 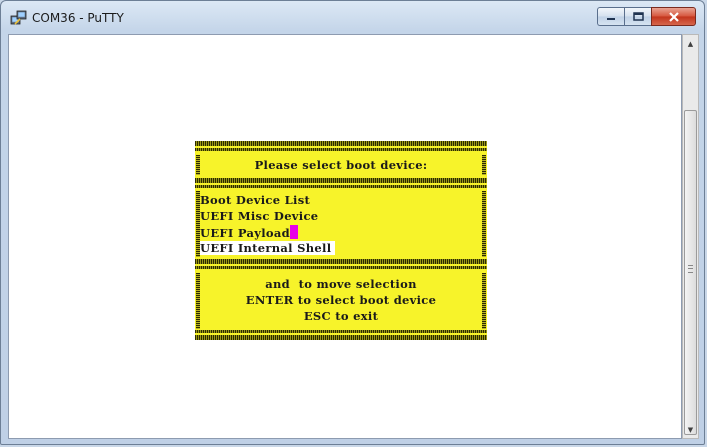 I want to click on minimize-button, so click(x=610, y=16).